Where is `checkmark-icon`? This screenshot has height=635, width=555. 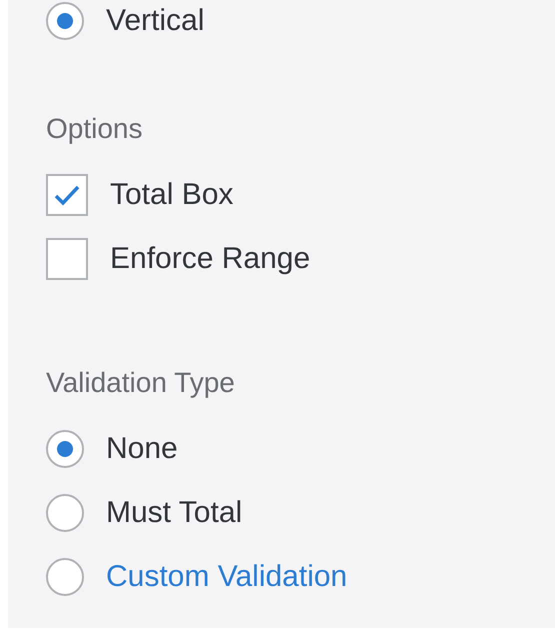
checkmark-icon is located at coordinates (67, 195).